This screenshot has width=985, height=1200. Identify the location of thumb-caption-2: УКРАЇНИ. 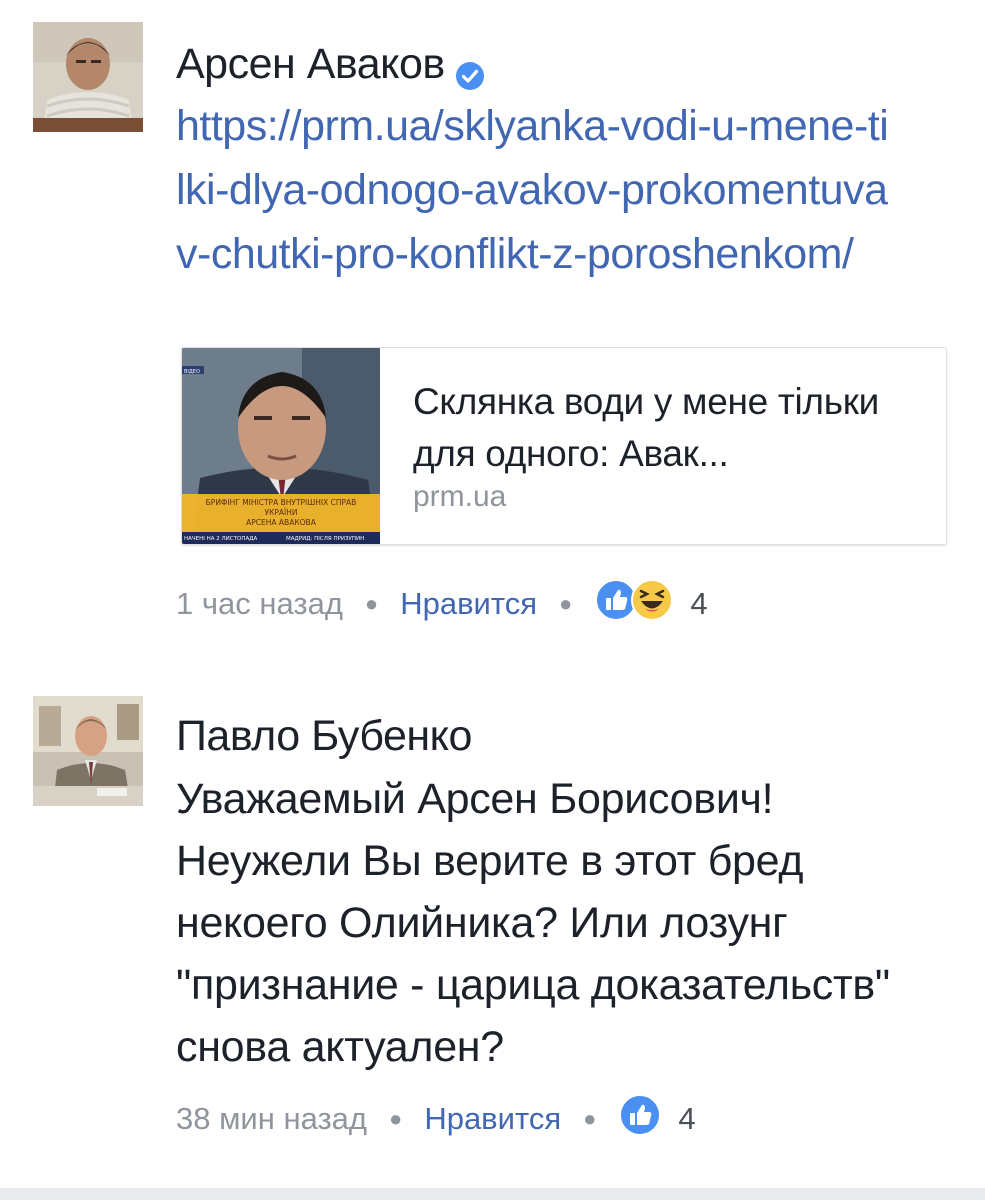
(280, 512).